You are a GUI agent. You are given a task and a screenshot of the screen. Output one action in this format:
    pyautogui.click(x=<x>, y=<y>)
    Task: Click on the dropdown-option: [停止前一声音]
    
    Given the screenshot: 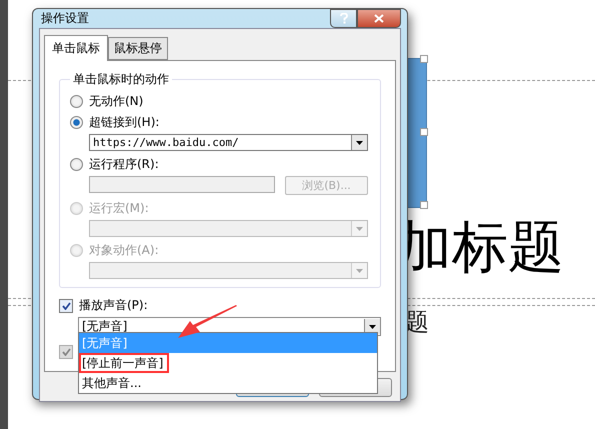 What is the action you would take?
    pyautogui.click(x=124, y=363)
    